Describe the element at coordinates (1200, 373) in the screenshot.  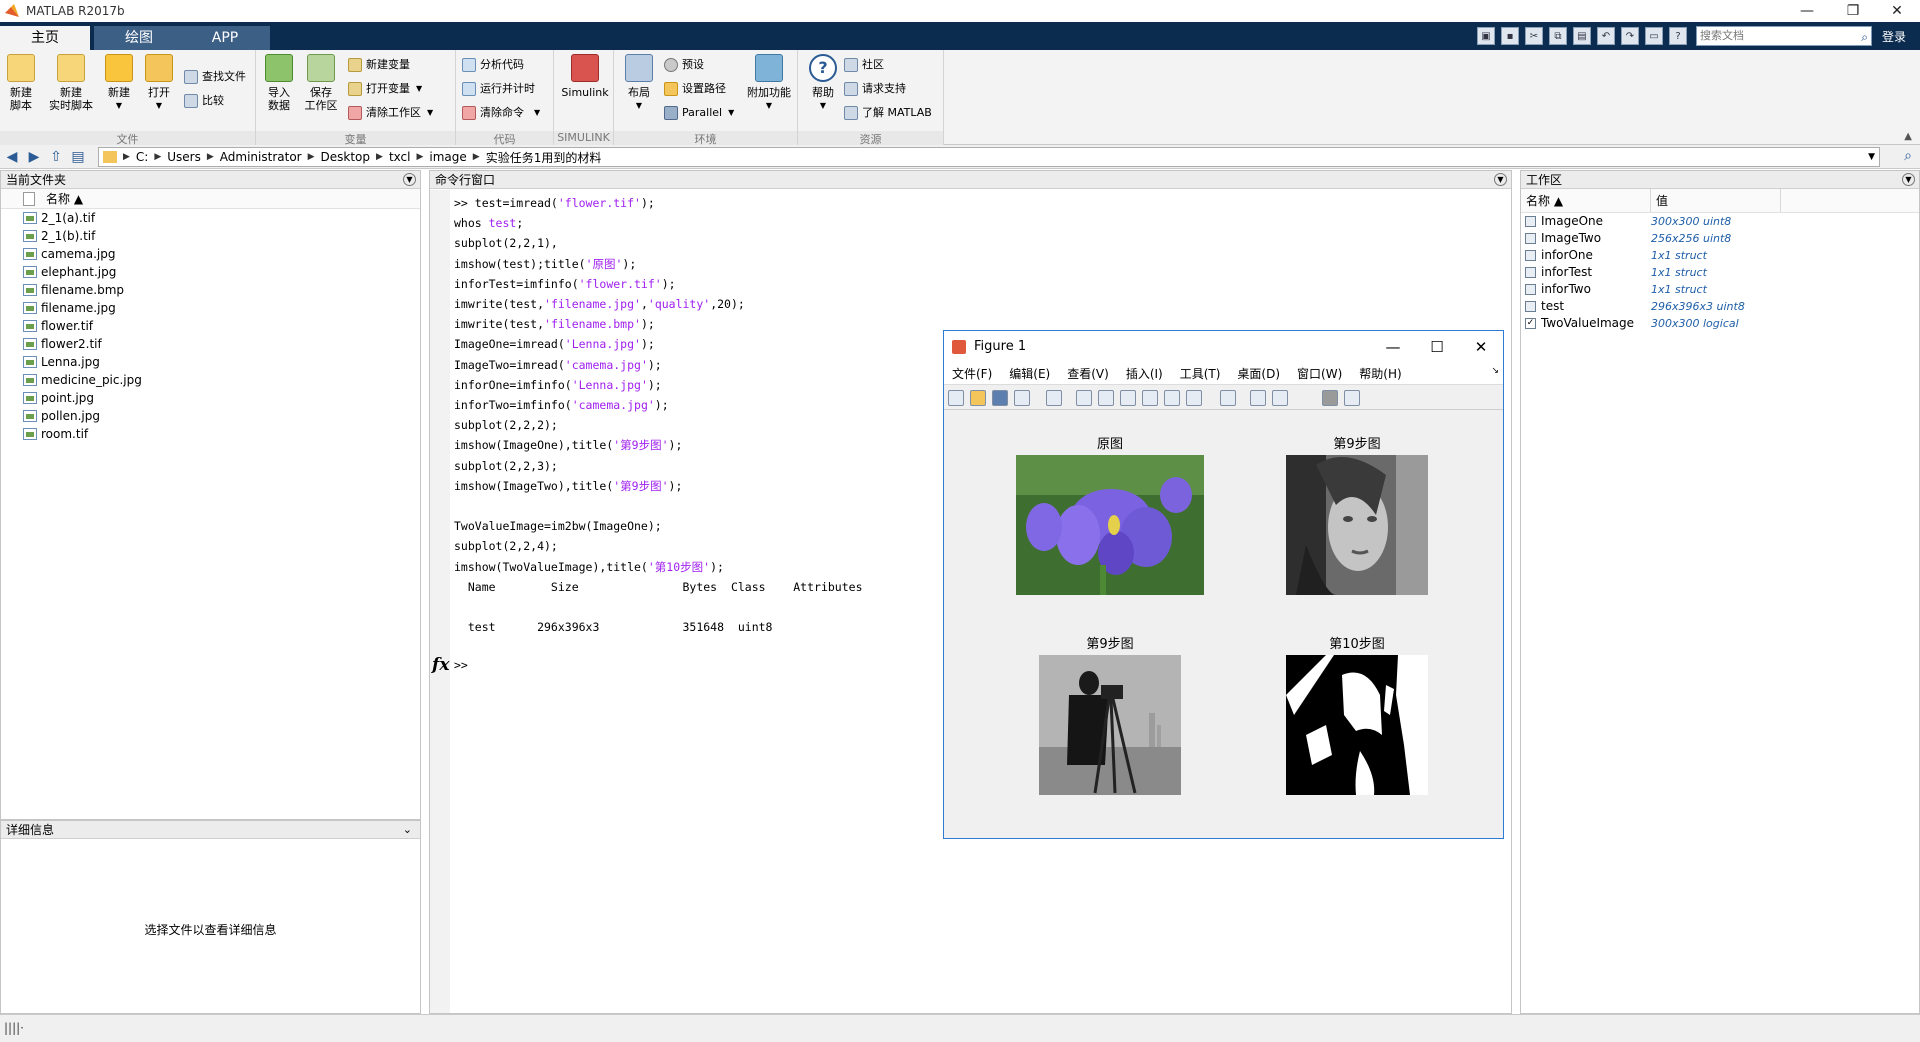
I see `menu-tools: 工具(T)` at that location.